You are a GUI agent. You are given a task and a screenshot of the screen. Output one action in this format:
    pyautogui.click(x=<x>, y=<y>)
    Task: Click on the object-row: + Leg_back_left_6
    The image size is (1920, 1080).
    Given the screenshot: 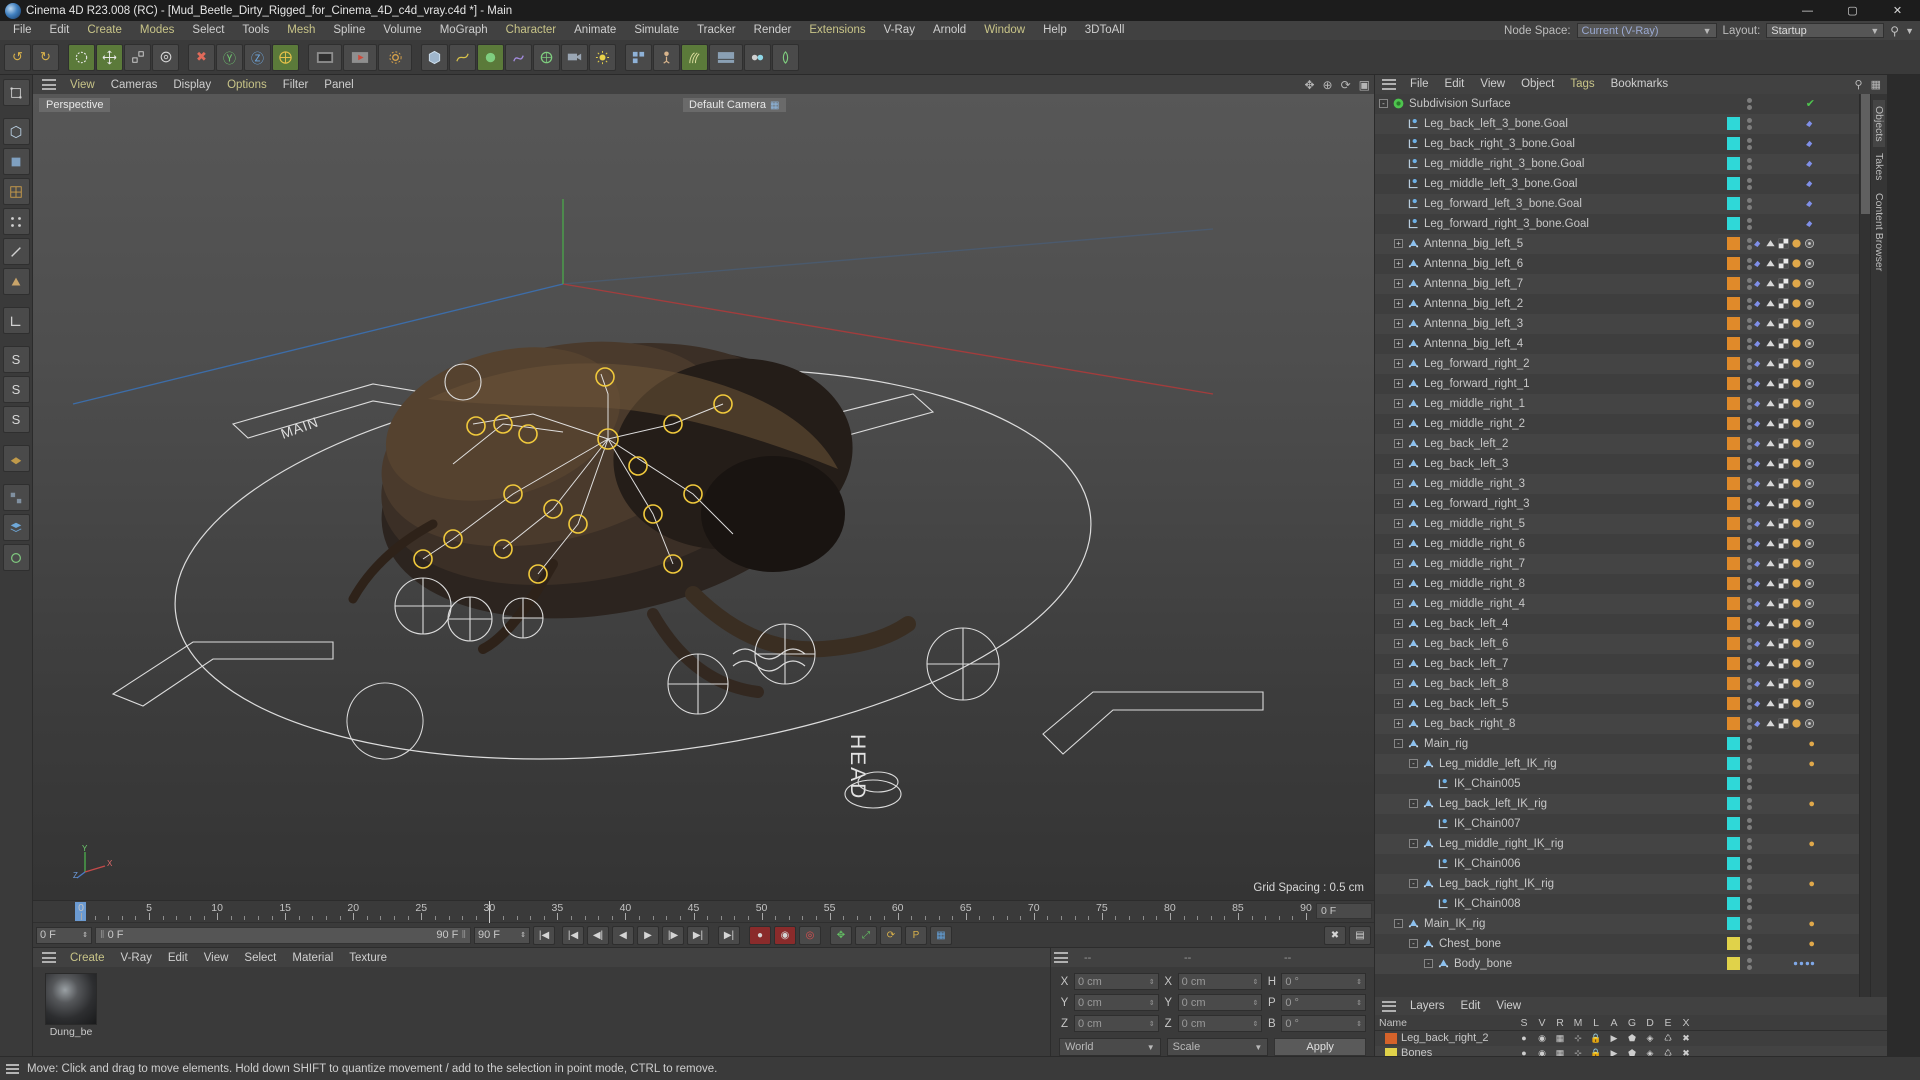 What is the action you would take?
    pyautogui.click(x=1617, y=643)
    